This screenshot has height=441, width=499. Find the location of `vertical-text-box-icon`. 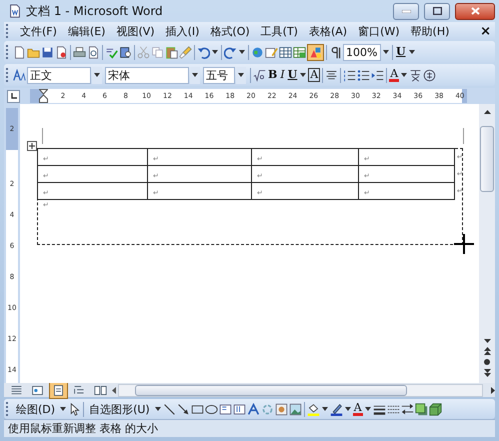

vertical-text-box-icon is located at coordinates (239, 409).